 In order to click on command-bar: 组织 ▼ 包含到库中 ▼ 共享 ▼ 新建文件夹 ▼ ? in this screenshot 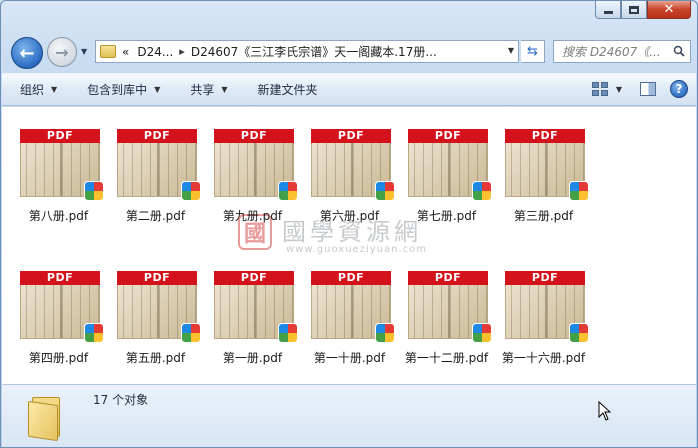, I will do `click(349, 89)`.